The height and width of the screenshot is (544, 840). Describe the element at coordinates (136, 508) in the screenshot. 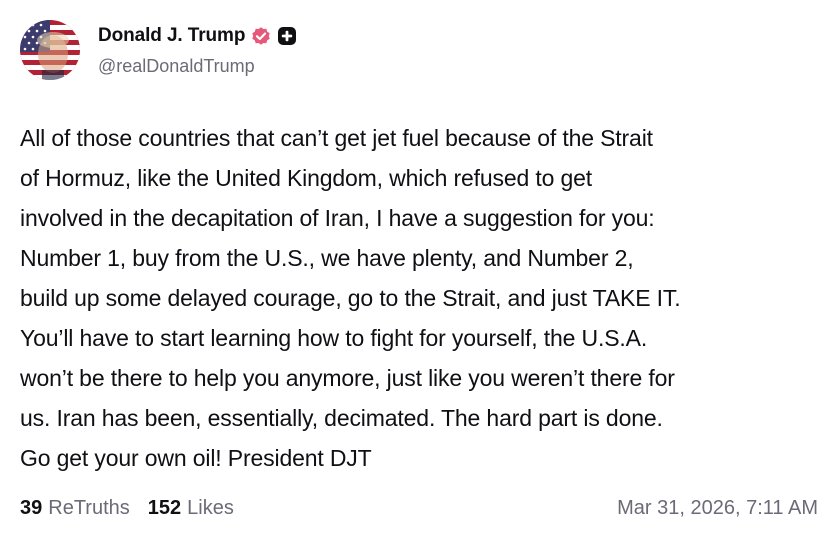

I see `post-stats: 39 ReTruths 152 Likes` at that location.